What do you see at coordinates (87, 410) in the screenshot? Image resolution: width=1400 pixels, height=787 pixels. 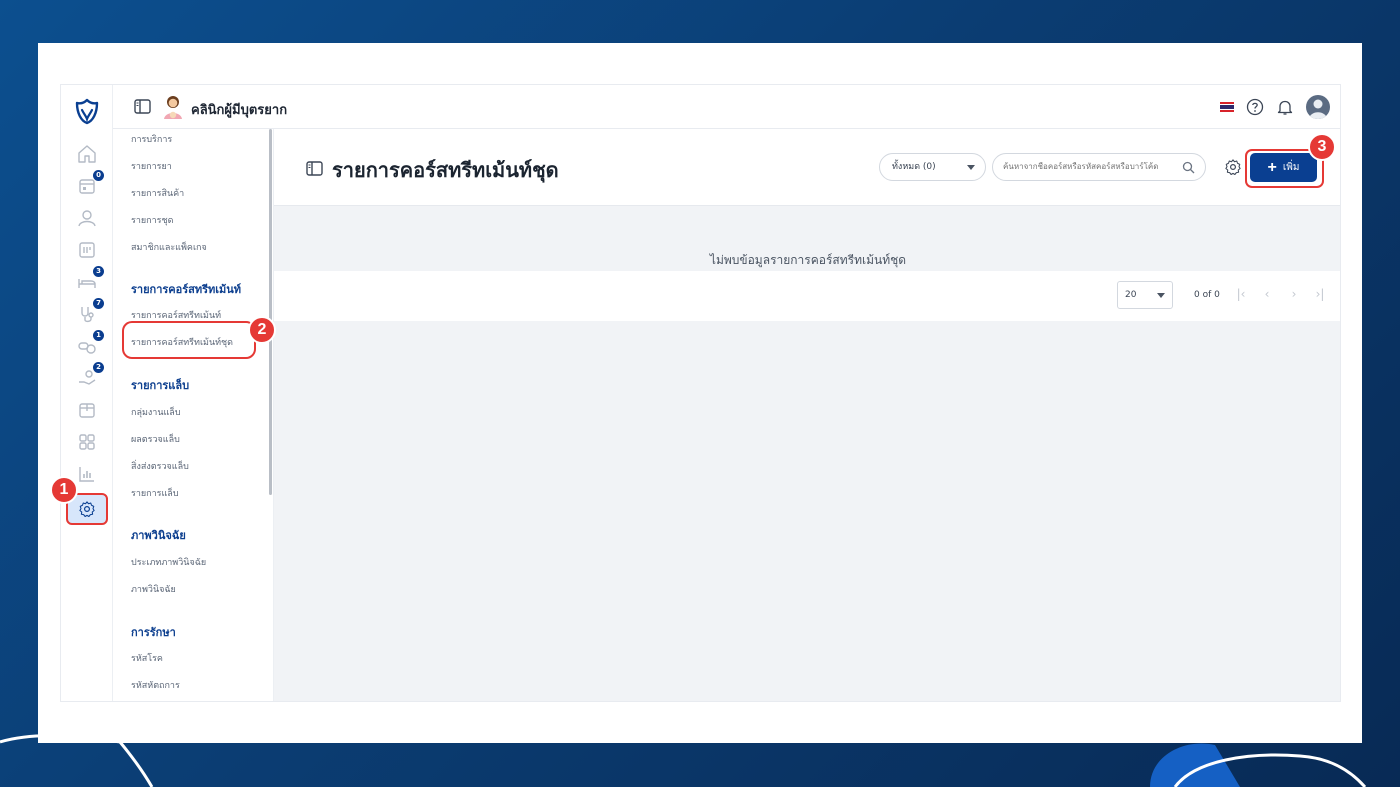 I see `box-icon` at bounding box center [87, 410].